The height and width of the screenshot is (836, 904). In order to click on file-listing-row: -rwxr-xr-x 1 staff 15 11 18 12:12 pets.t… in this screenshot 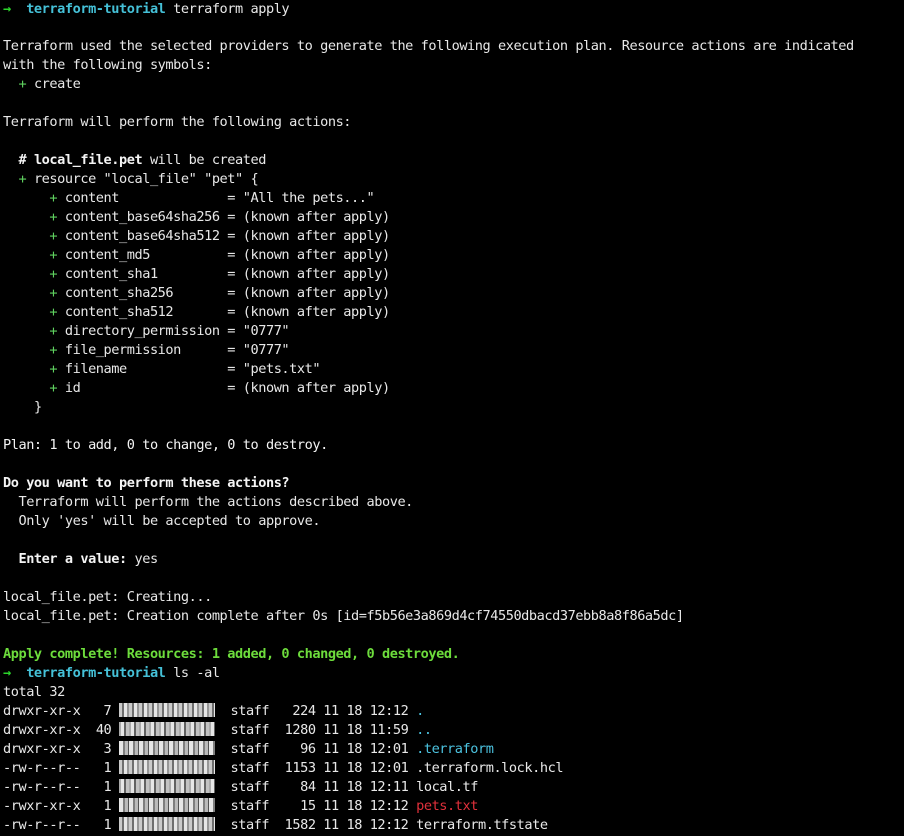, I will do `click(240, 806)`.